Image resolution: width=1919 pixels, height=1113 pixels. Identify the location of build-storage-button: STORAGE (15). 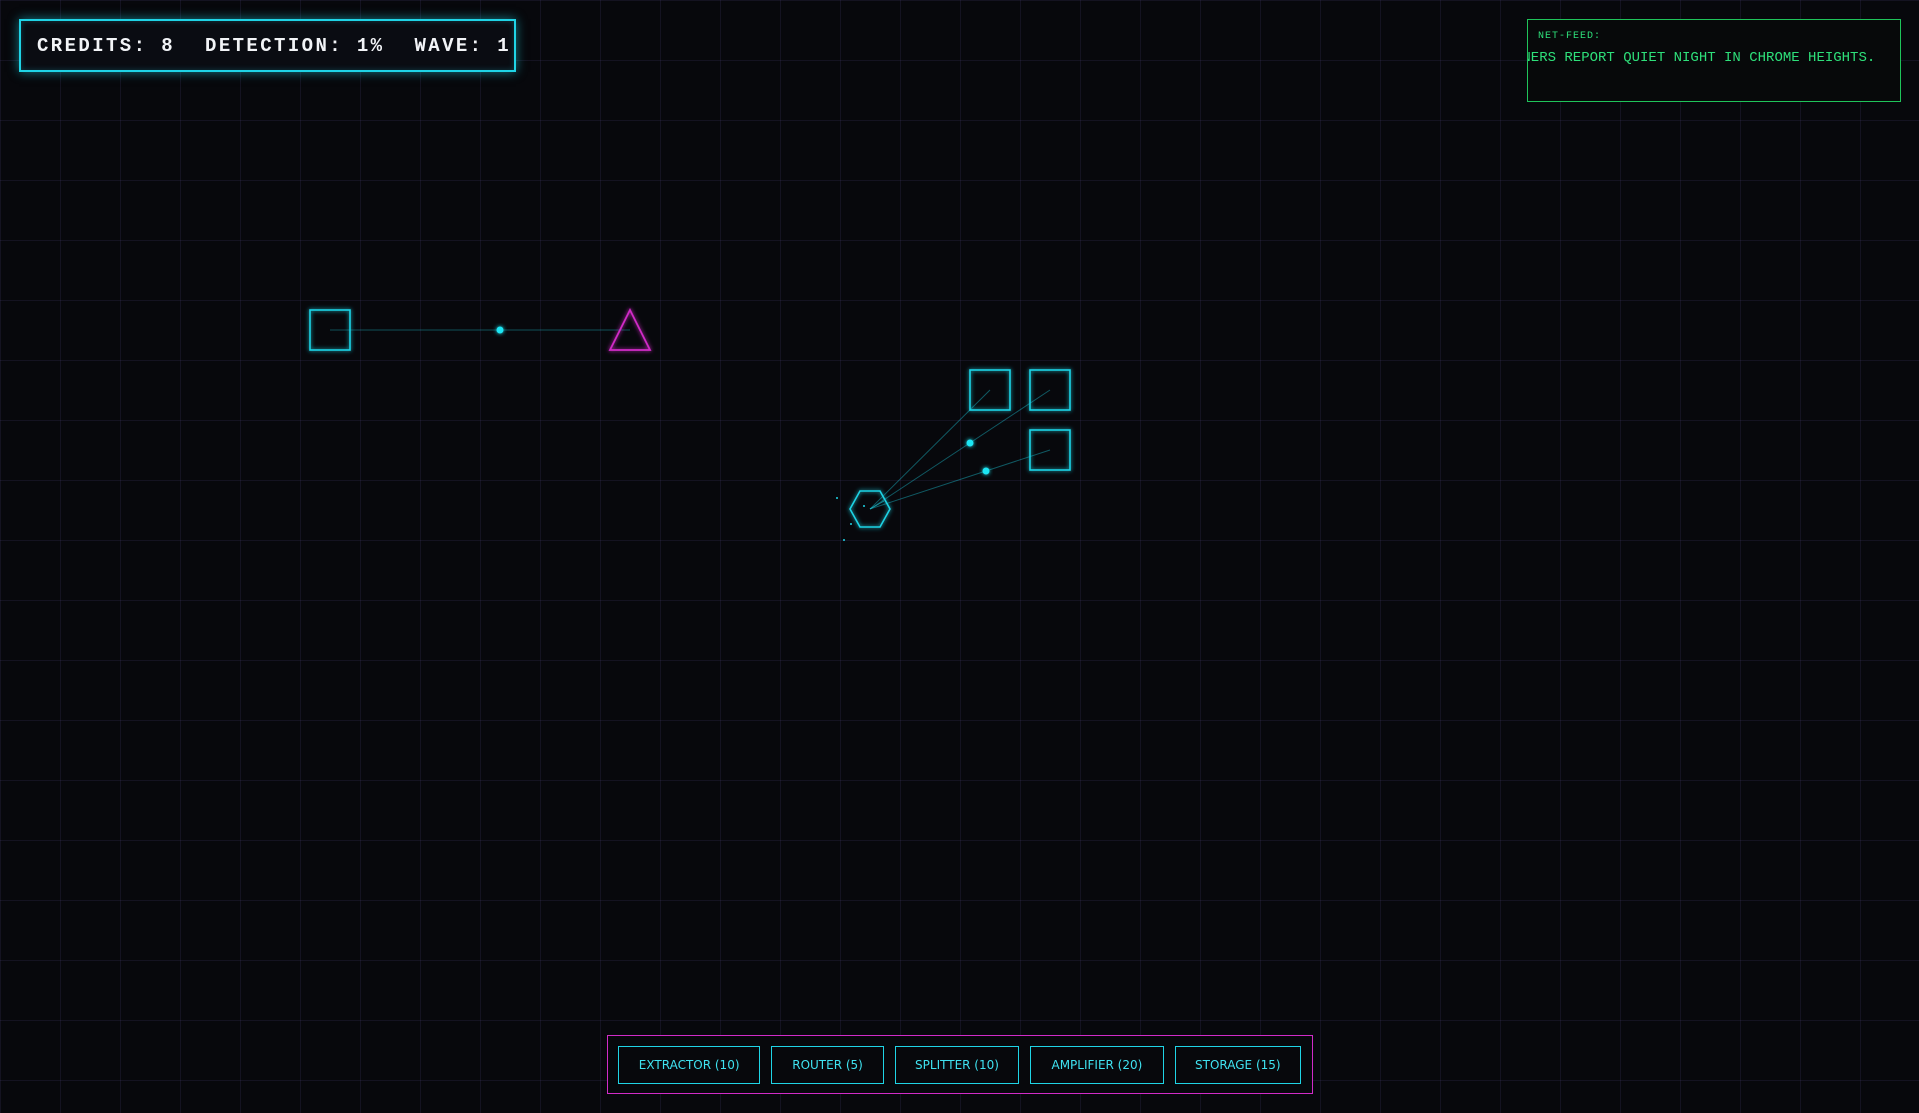
(1237, 1064).